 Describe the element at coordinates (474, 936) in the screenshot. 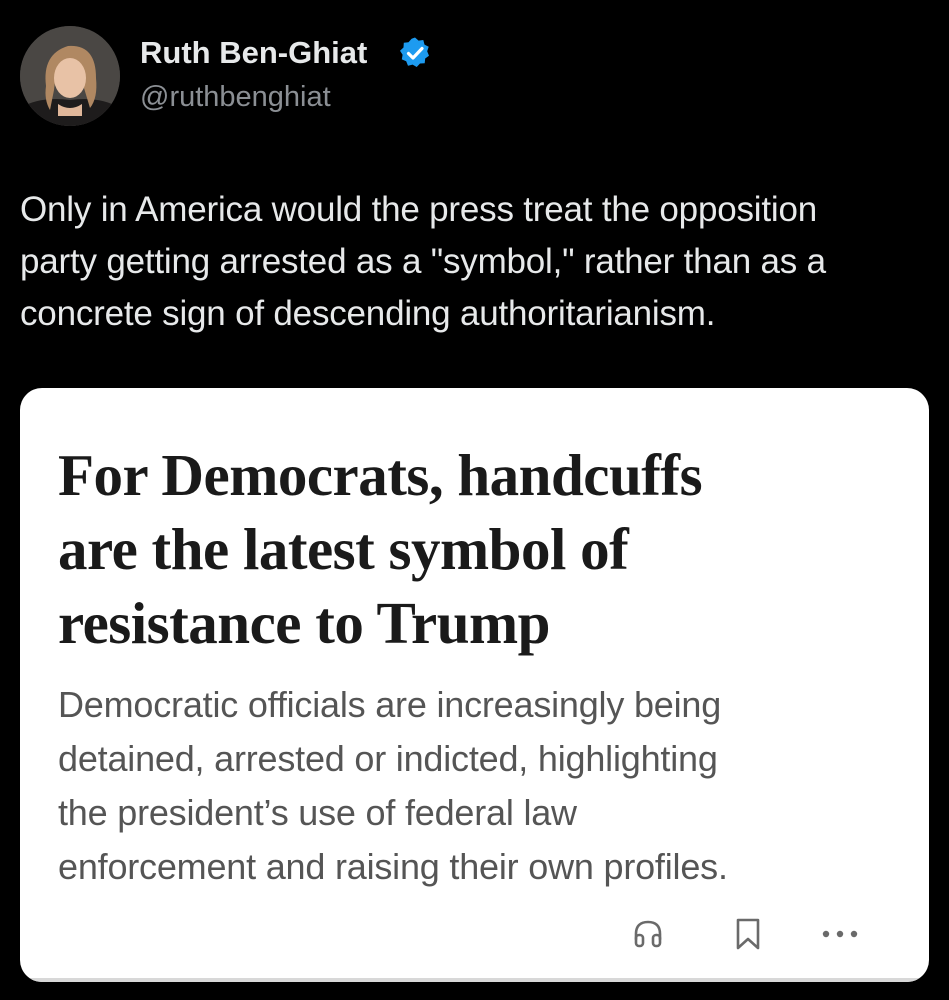

I see `article-actions` at that location.